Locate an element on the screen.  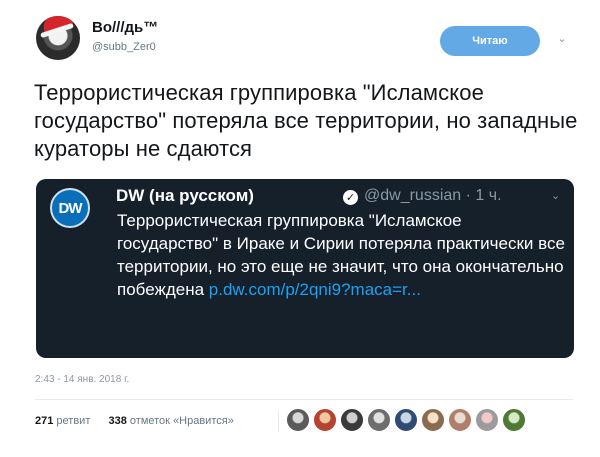
likes-label: отметок «Нравится» is located at coordinates (182, 421).